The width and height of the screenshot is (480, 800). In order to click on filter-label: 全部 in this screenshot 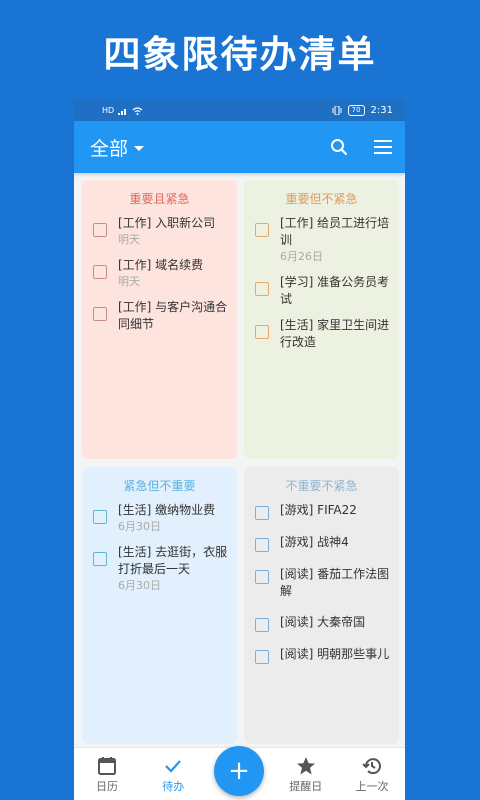, I will do `click(109, 148)`.